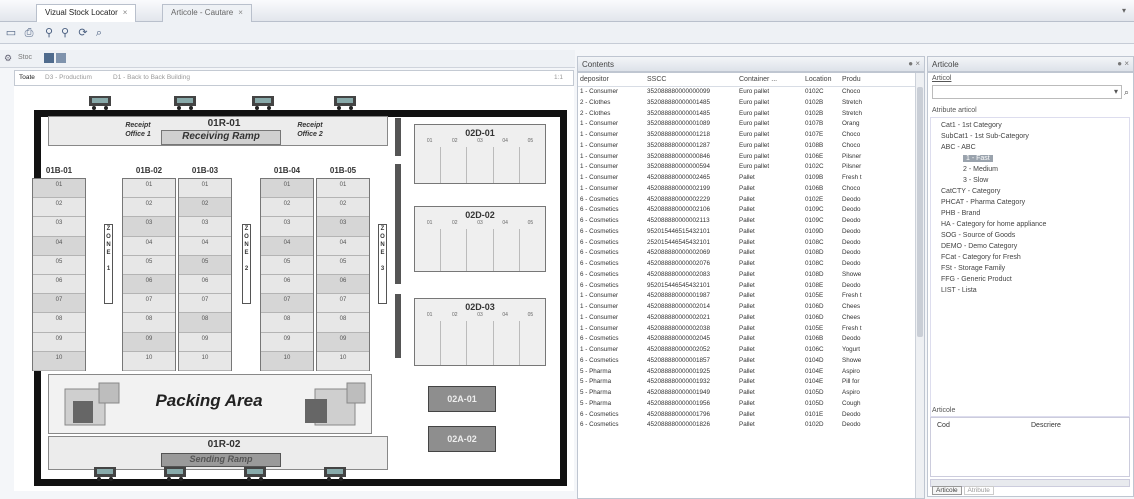  Describe the element at coordinates (207, 13) in the screenshot. I see `tab-articole-cautare: Articole - Cautare ×` at that location.